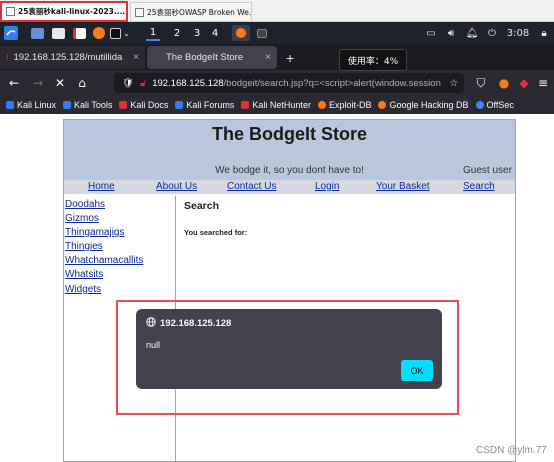 This screenshot has width=554, height=462. What do you see at coordinates (403, 186) in the screenshot?
I see `menu-your-basket: Your Basket` at bounding box center [403, 186].